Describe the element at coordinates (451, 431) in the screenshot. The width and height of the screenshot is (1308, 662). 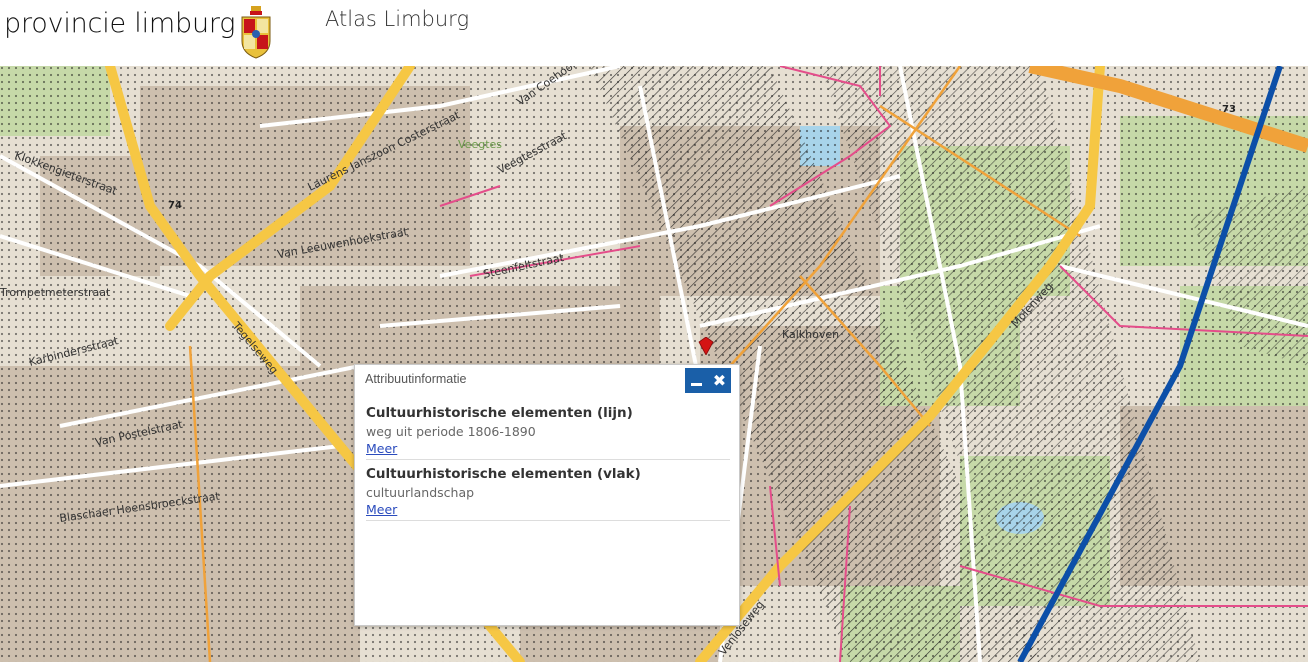
I see `entry-description: weg uit periode 1806-1890` at that location.